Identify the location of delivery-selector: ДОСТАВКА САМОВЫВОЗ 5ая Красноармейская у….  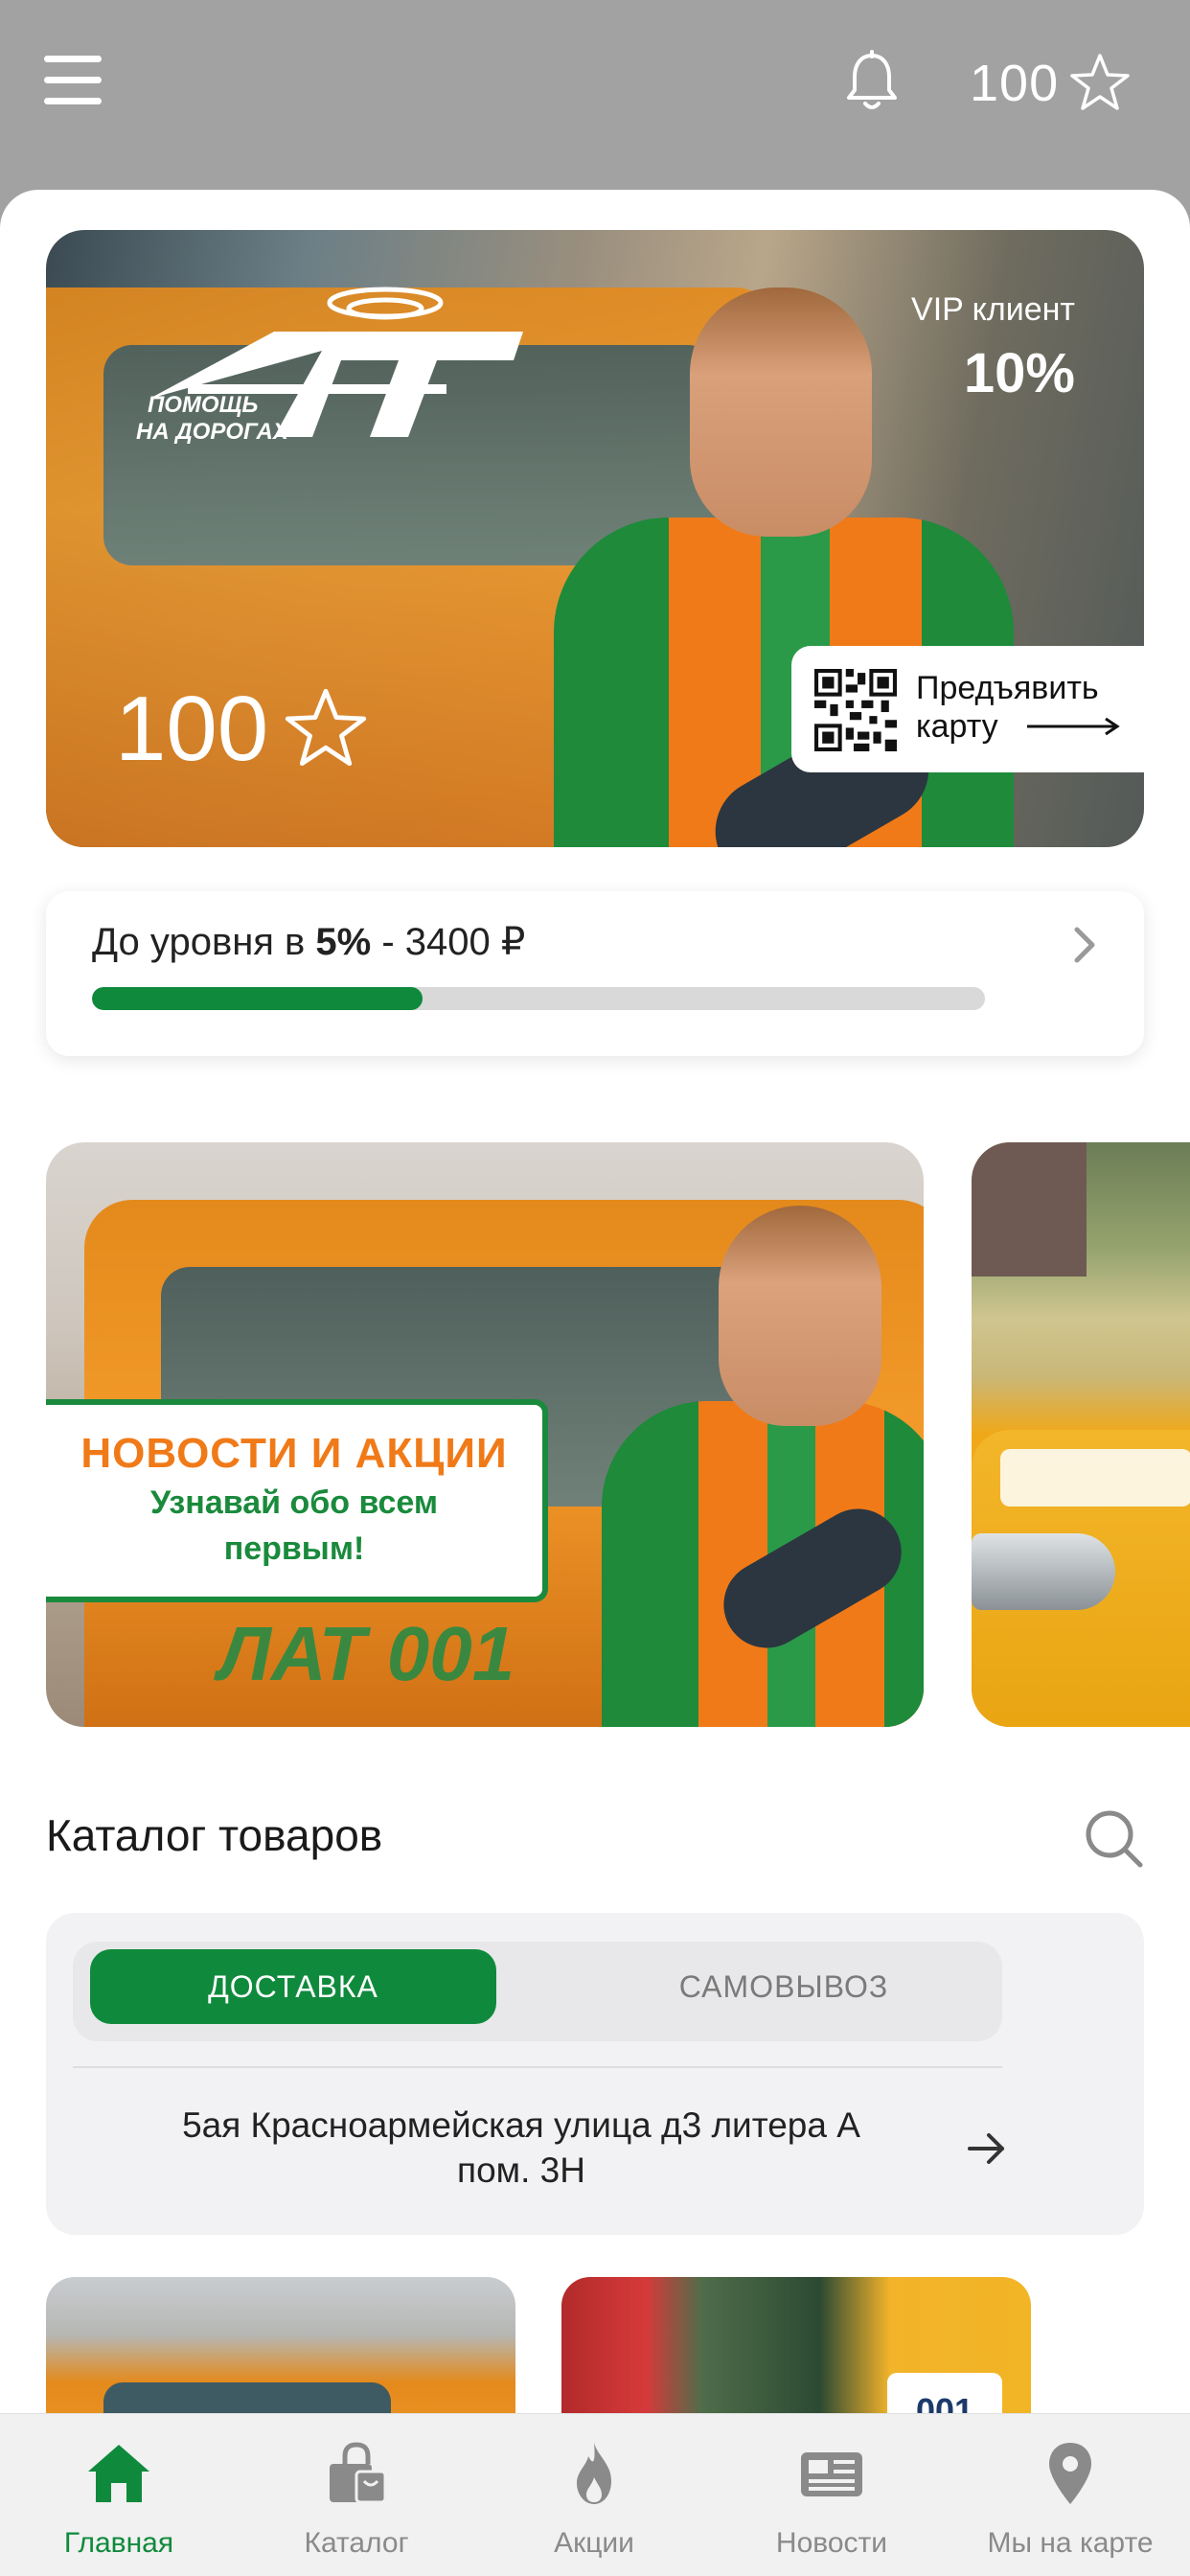
(595, 2074).